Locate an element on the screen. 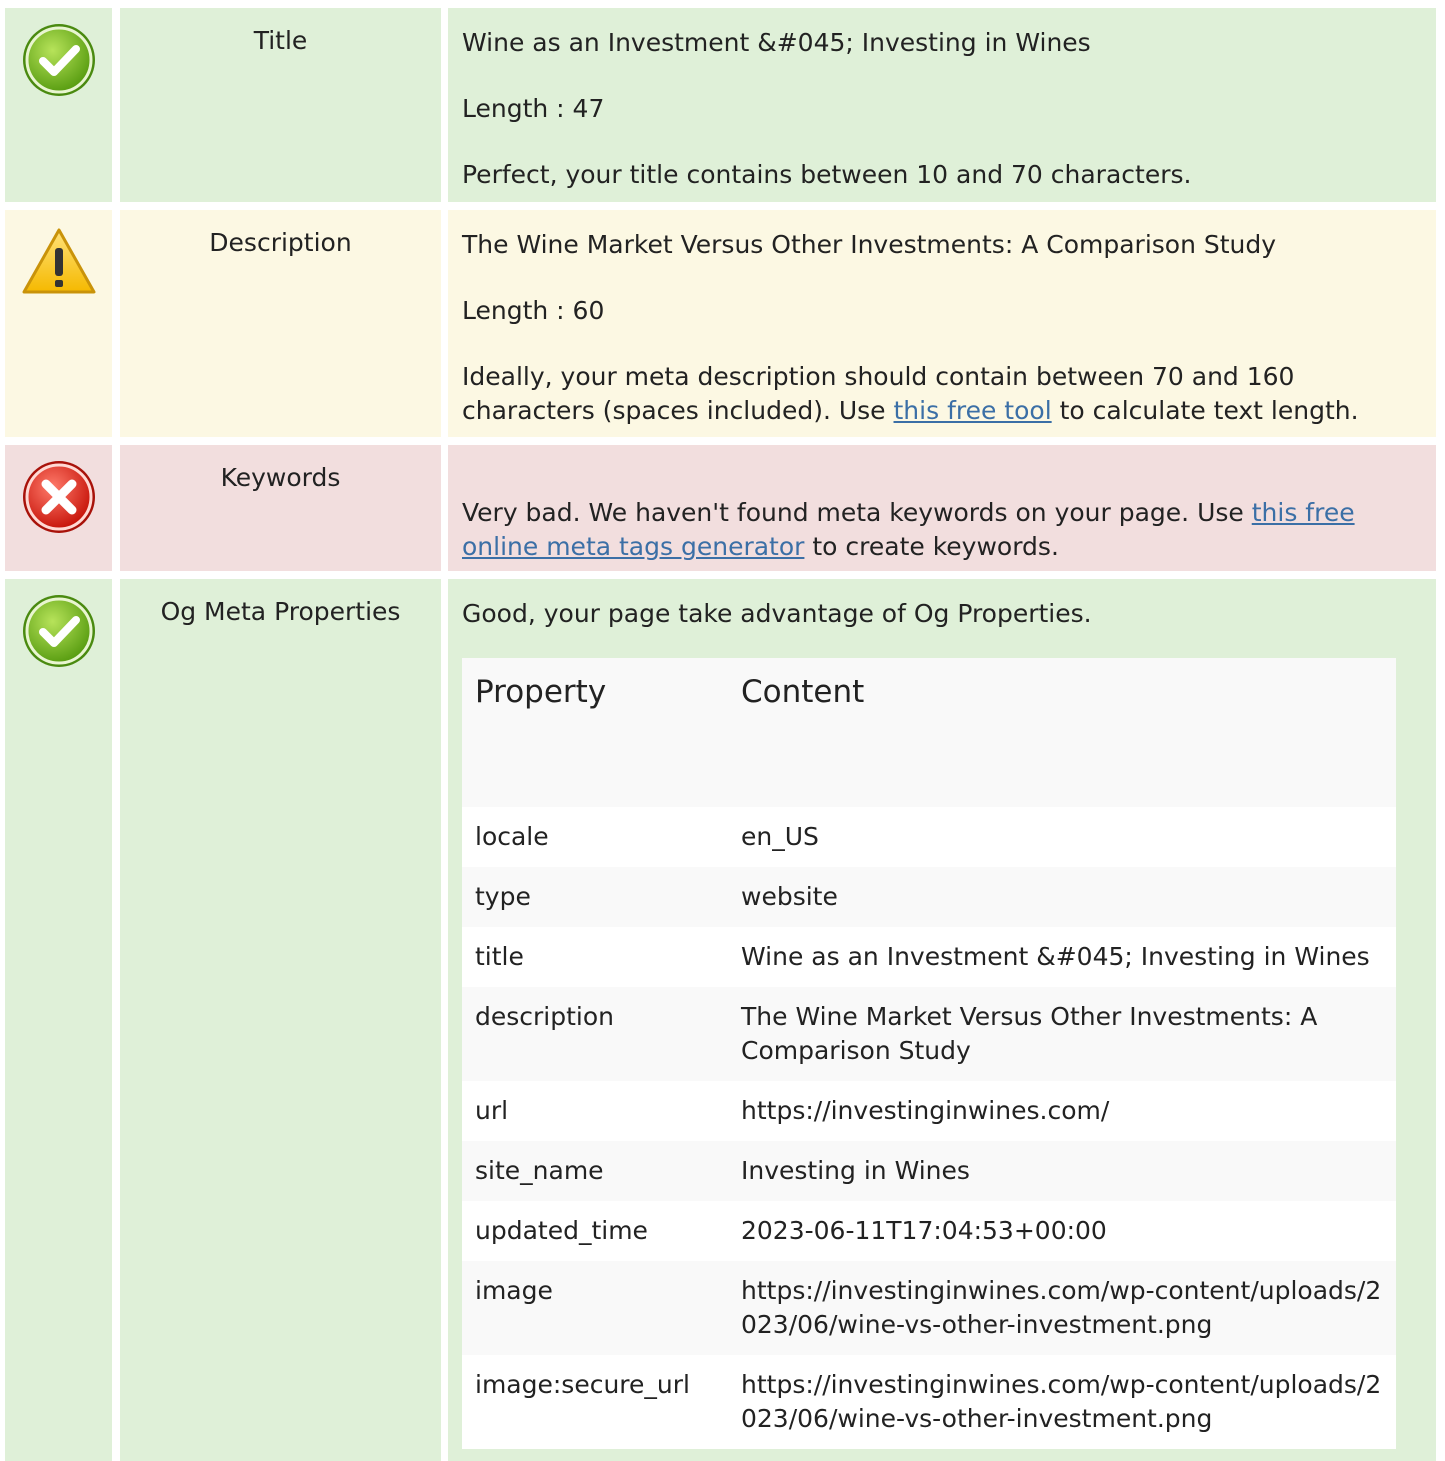 This screenshot has width=1445, height=1461. description-length: Length : 60 is located at coordinates (533, 310).